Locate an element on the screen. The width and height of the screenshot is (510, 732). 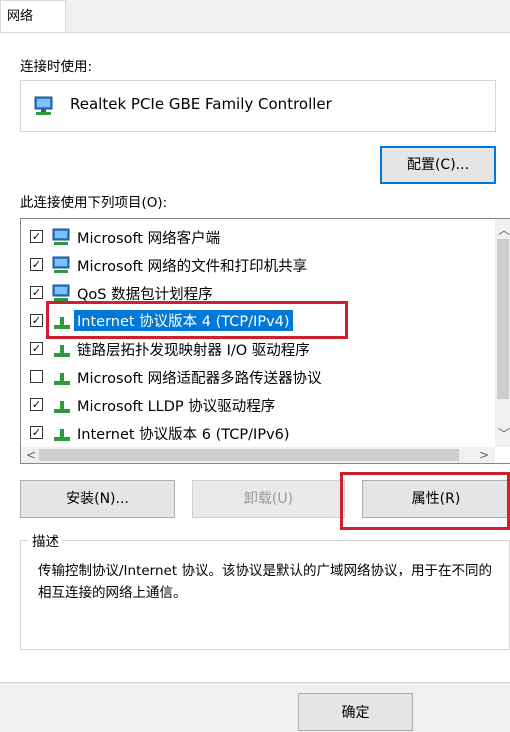
list-item-label: Microsoft 网络适配器多路传送器协议 is located at coordinates (199, 379).